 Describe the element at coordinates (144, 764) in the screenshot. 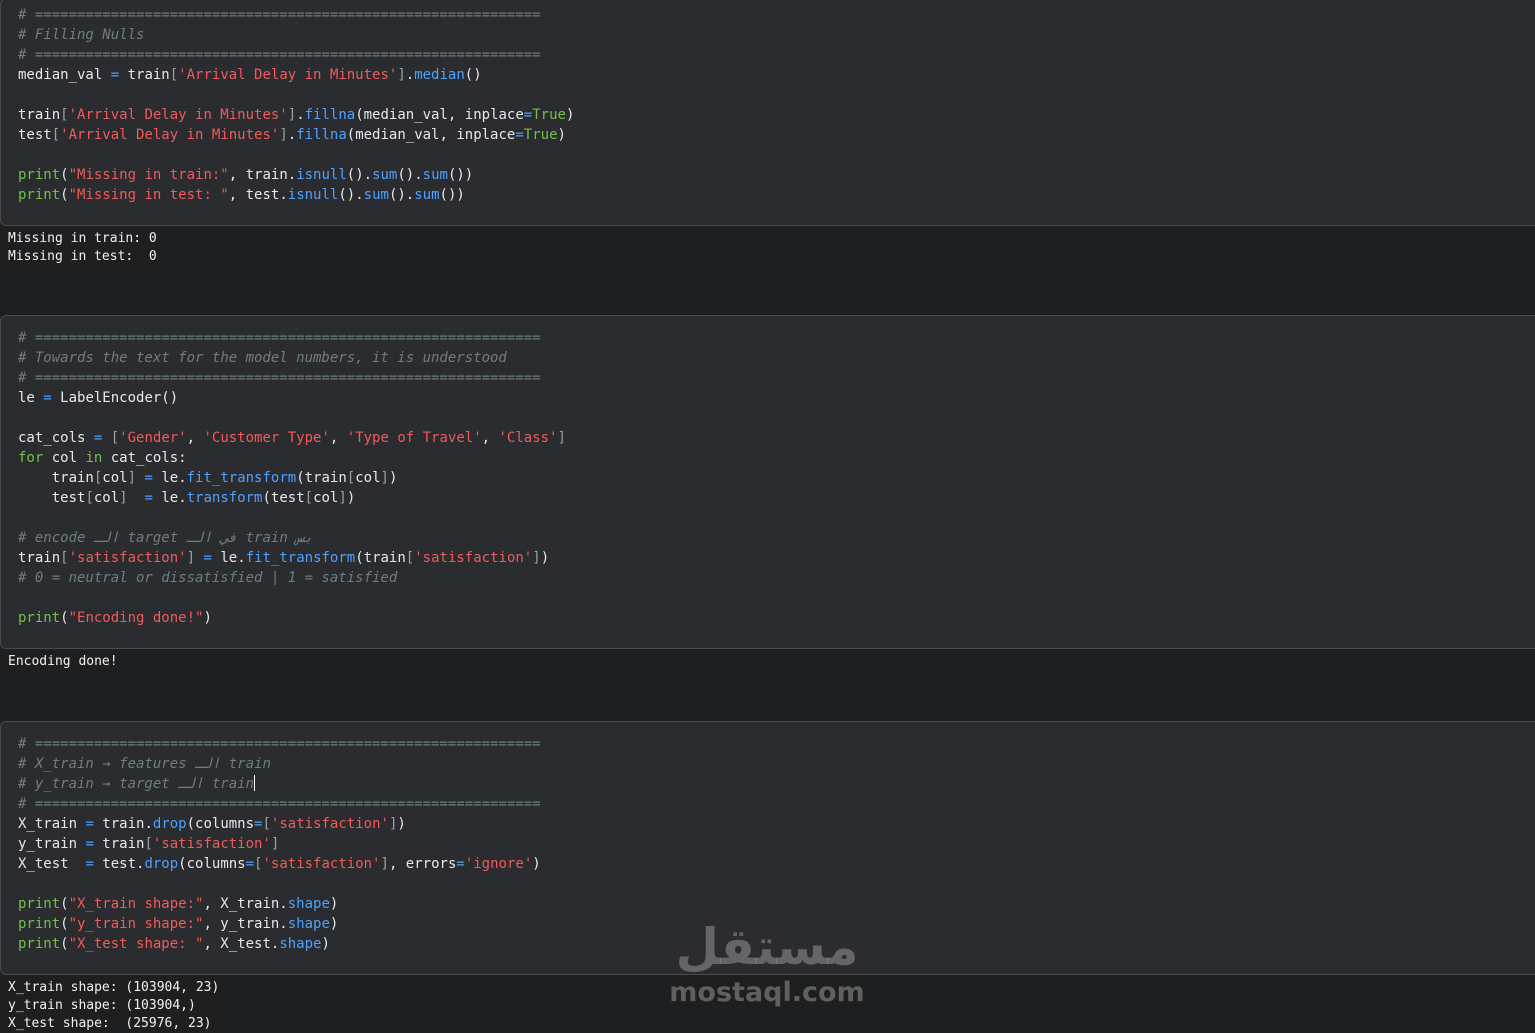

I see `code-token: # X_train → features الـ train` at that location.